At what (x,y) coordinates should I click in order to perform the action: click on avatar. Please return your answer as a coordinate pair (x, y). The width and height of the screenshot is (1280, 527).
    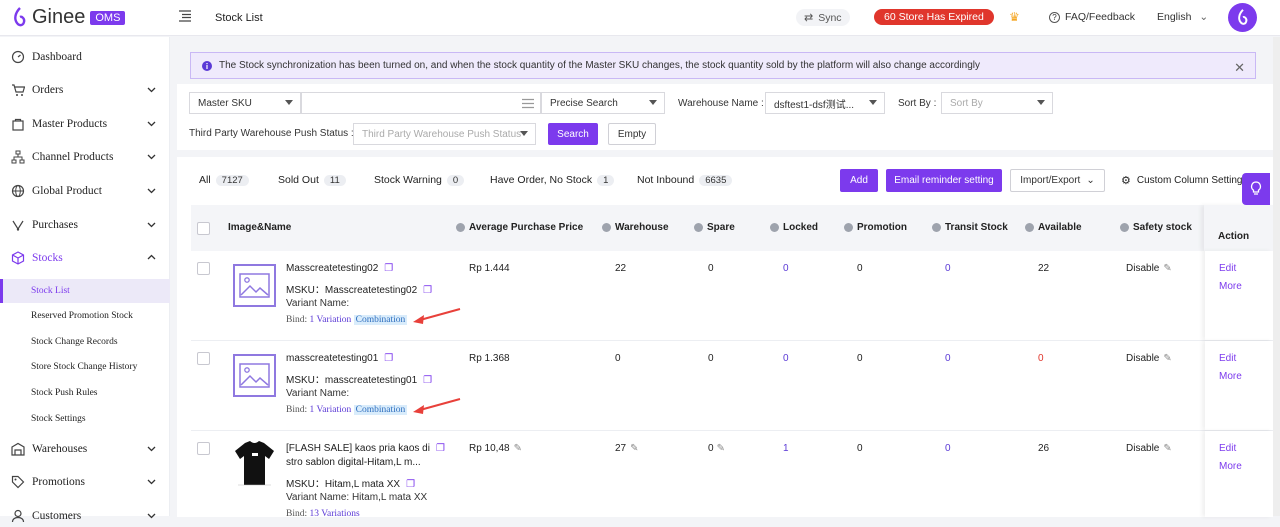
    Looking at the image, I should click on (1242, 17).